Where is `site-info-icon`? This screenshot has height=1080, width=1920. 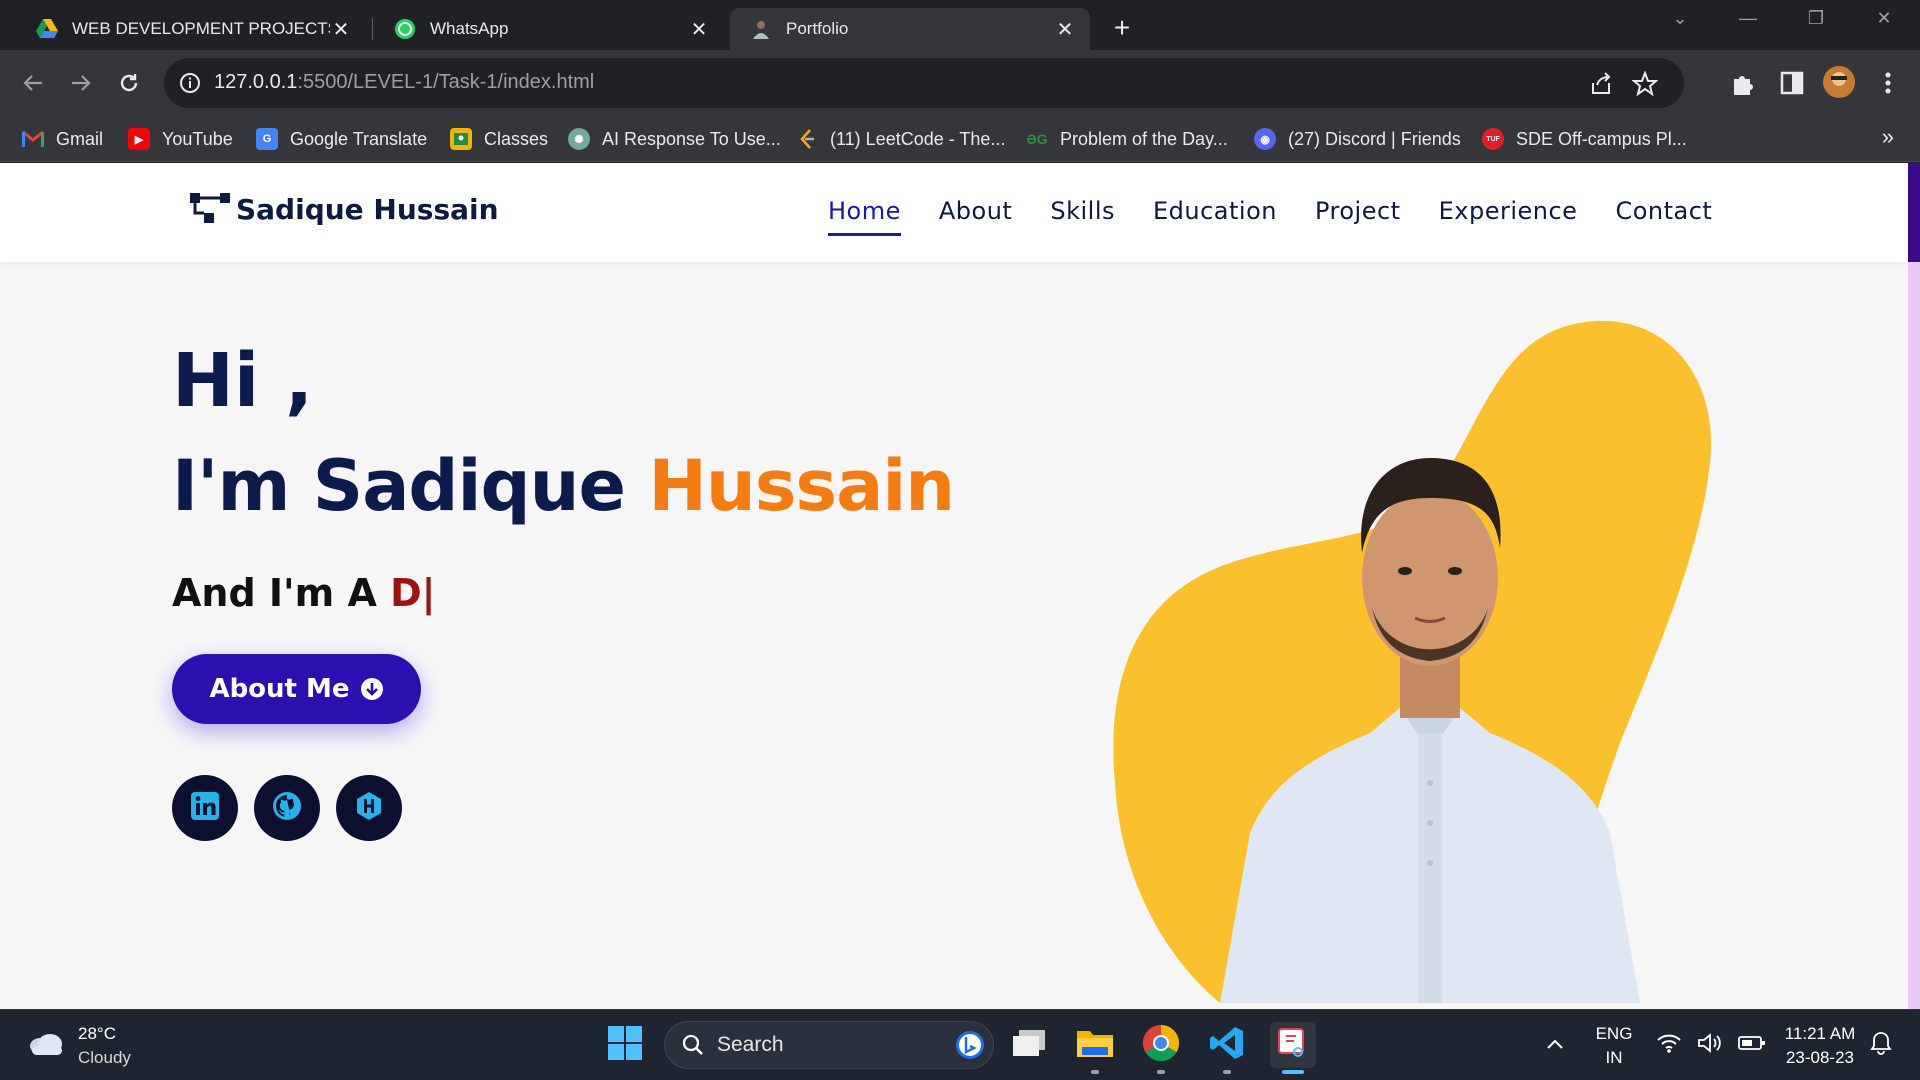 site-info-icon is located at coordinates (190, 83).